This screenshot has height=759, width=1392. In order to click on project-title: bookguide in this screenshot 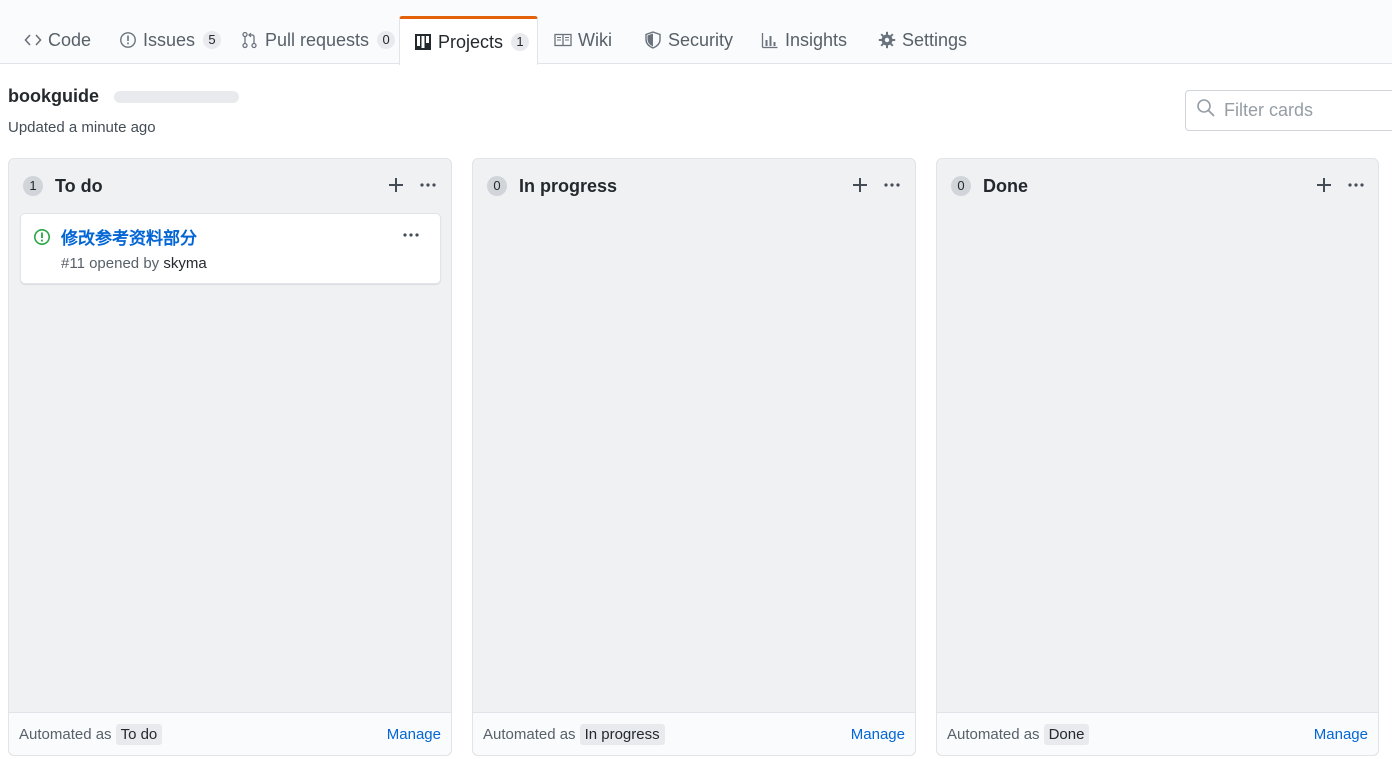, I will do `click(53, 96)`.